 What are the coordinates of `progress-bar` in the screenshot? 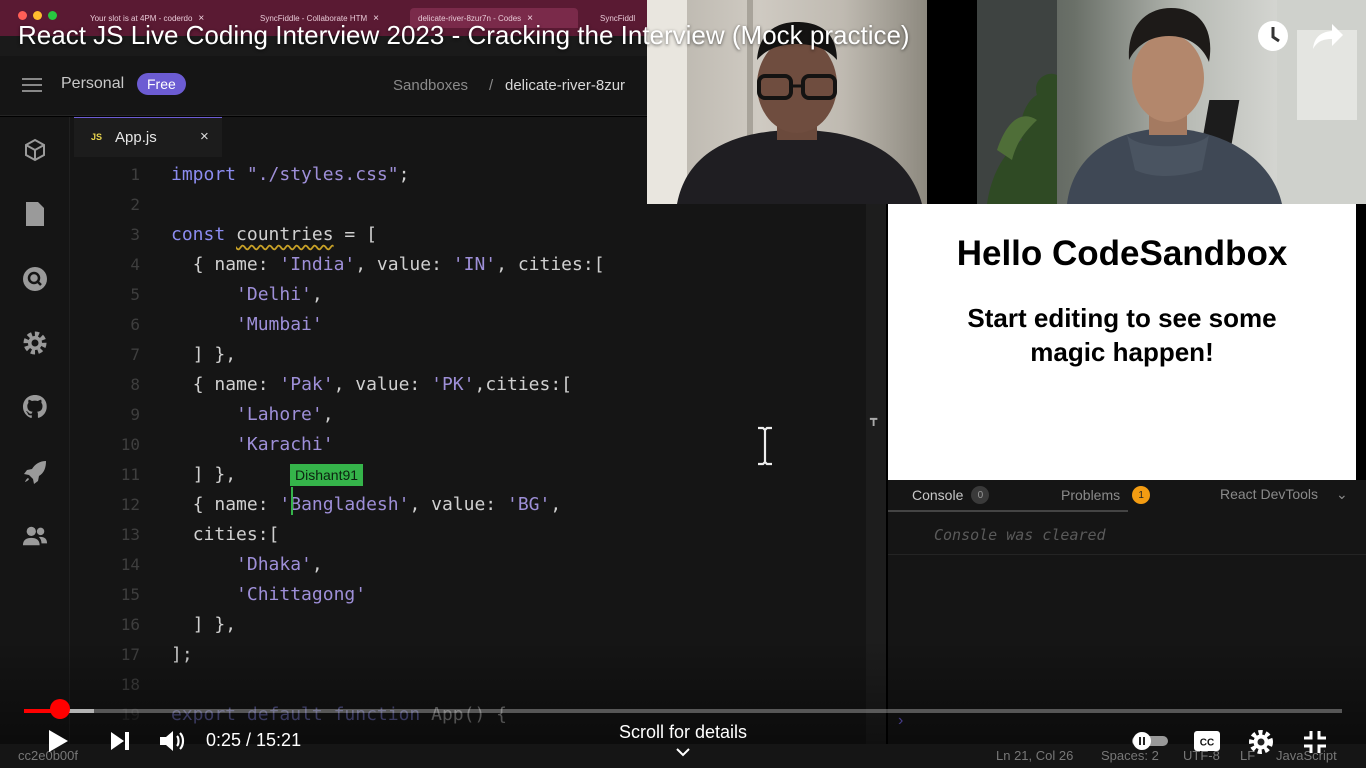 It's located at (683, 711).